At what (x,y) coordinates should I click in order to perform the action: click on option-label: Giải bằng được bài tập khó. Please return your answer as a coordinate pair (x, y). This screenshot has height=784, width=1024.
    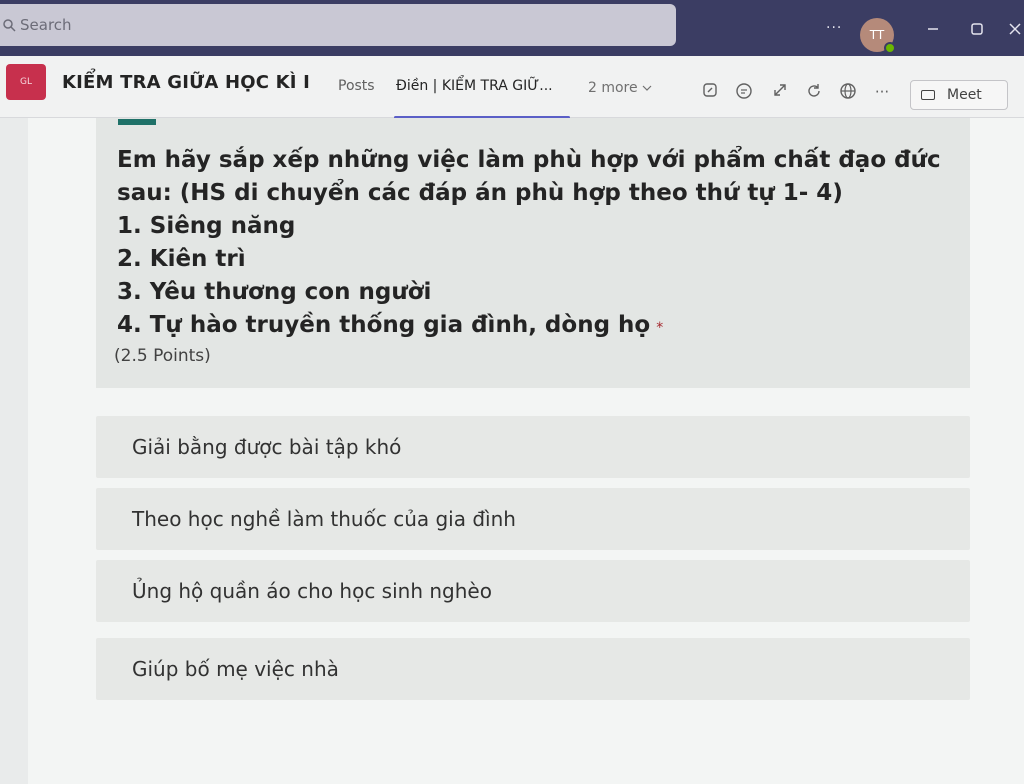
    Looking at the image, I should click on (267, 447).